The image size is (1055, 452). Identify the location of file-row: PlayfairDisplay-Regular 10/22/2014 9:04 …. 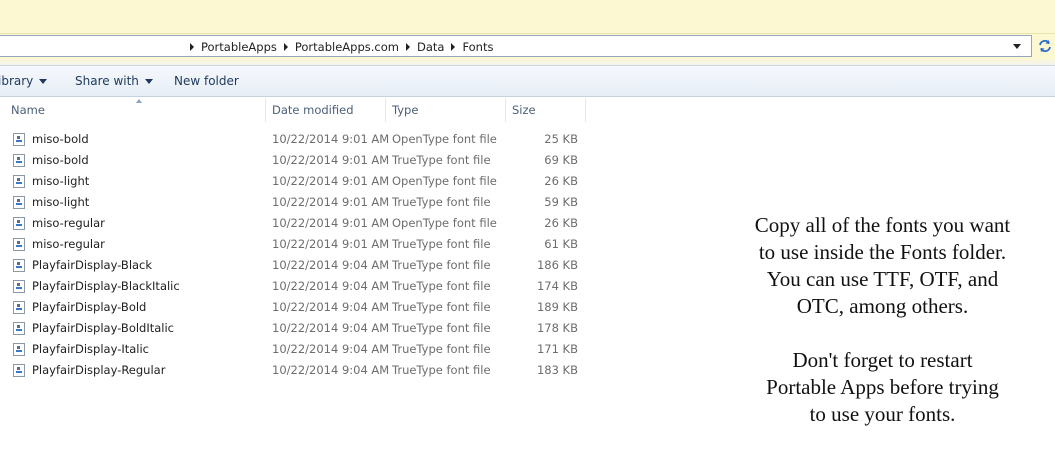
(300, 370).